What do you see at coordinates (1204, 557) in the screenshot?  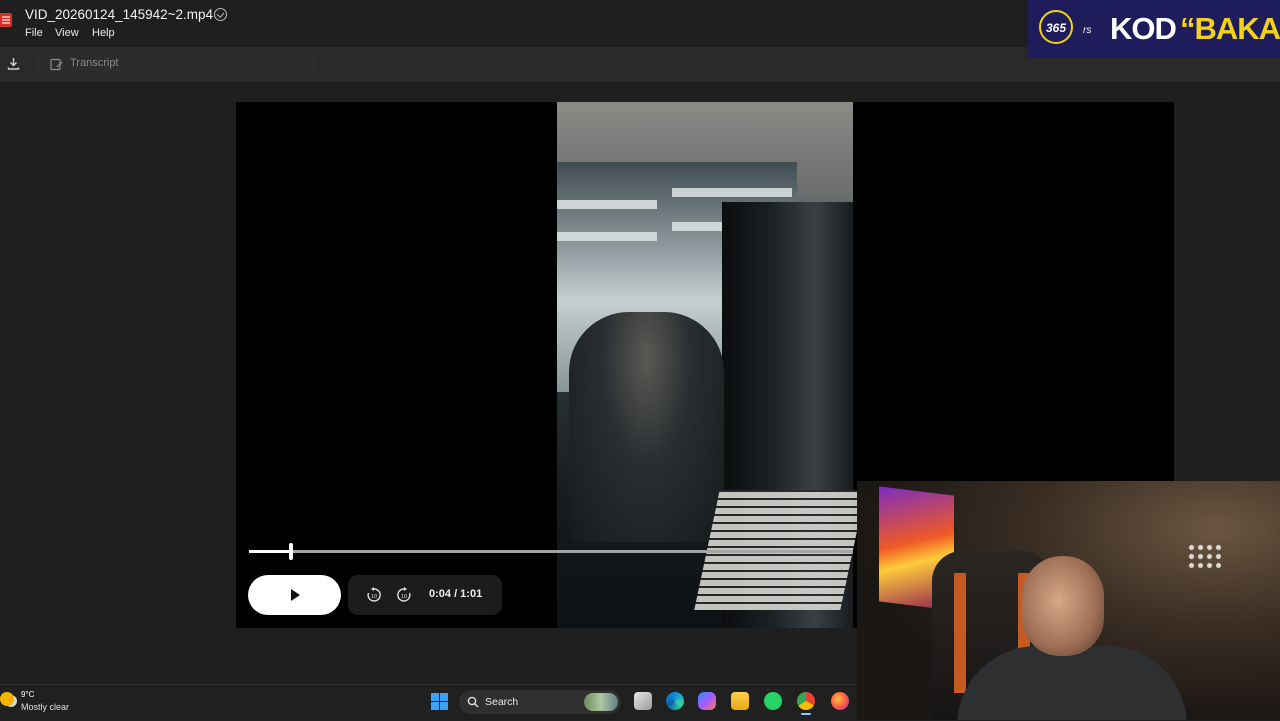 I see `webcam-lights-scene` at bounding box center [1204, 557].